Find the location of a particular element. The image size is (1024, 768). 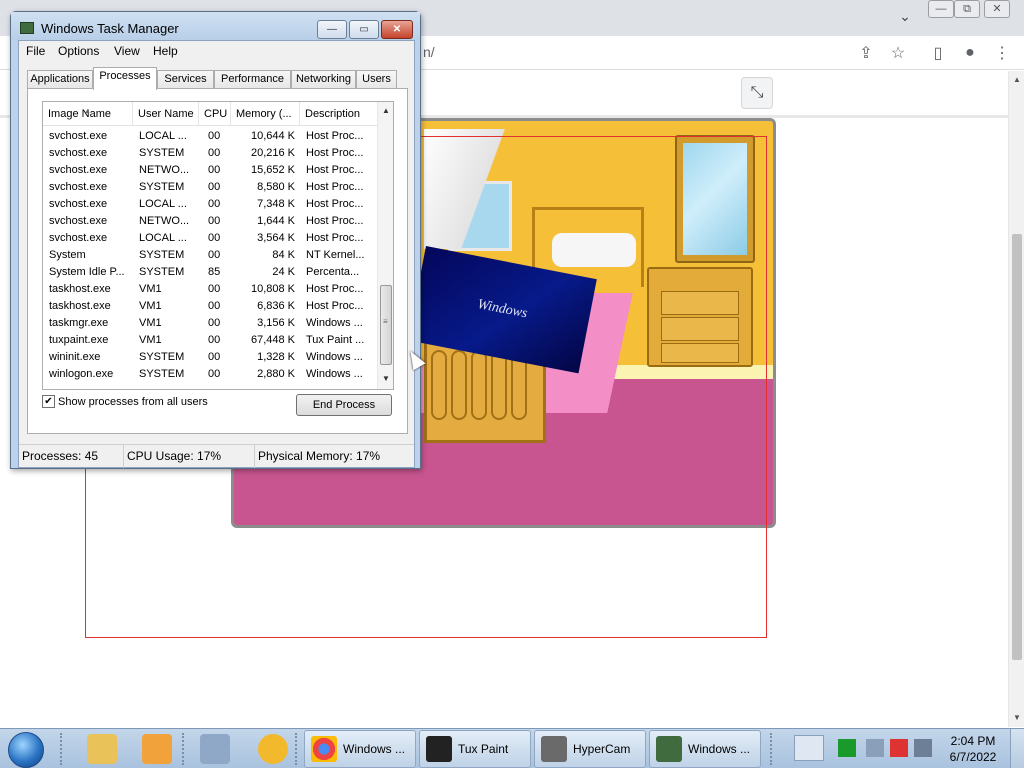

end-process-button: End Process is located at coordinates (344, 405).